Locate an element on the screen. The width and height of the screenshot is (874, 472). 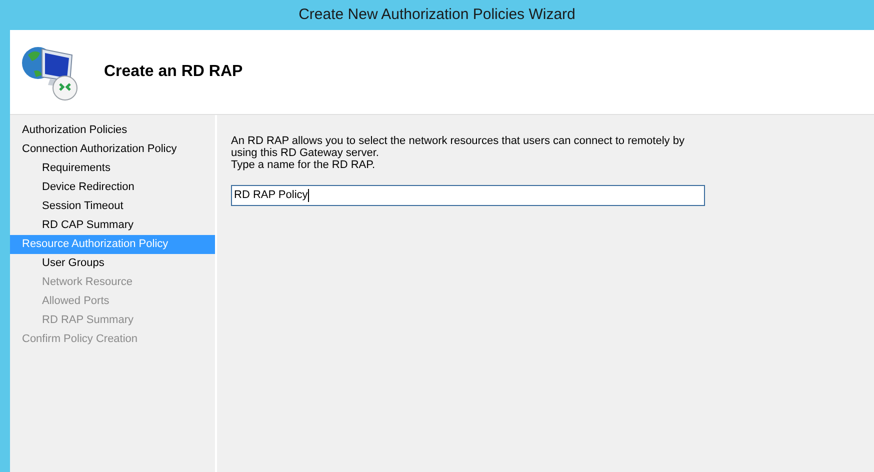
step-item: User Groups is located at coordinates (112, 263).